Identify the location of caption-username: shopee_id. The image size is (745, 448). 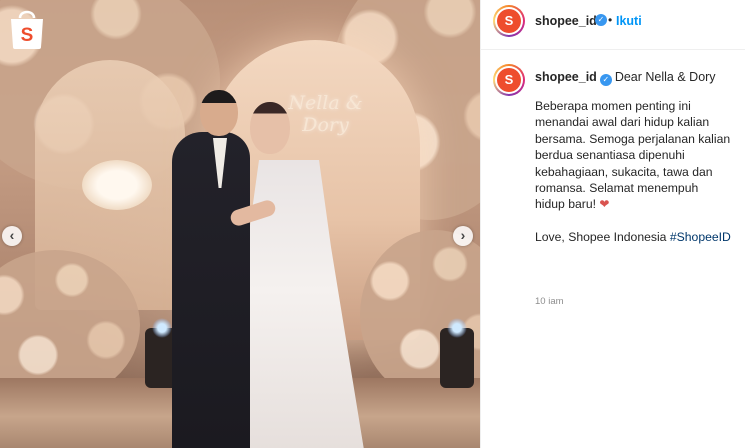
(566, 77).